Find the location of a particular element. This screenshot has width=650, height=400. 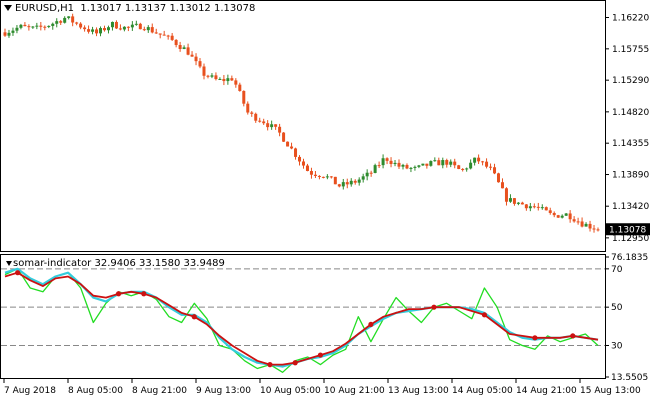

time-label: 8 Aug 05:00 is located at coordinates (95, 391).